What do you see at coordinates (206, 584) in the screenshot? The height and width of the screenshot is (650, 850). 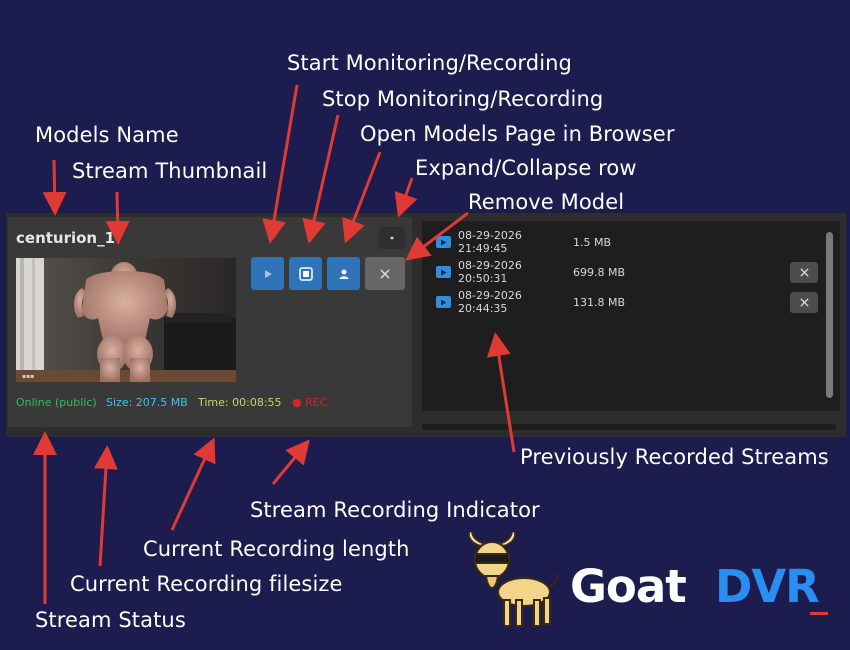 I see `recording-filesize-annotation: Current Recording filesize` at bounding box center [206, 584].